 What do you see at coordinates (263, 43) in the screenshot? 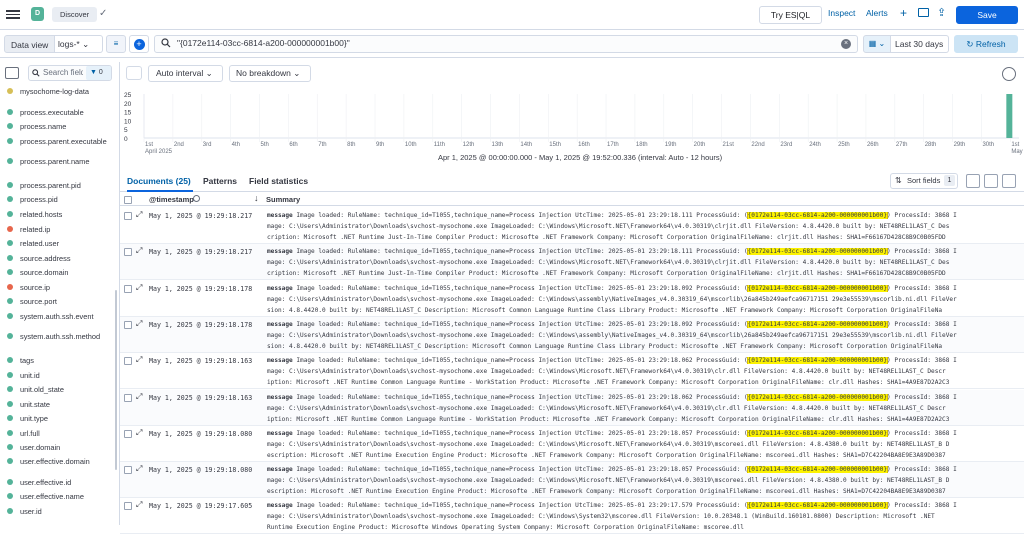
I see `query-text: "{0172e114-03cc-6814-a200-000000001b00}"` at bounding box center [263, 43].